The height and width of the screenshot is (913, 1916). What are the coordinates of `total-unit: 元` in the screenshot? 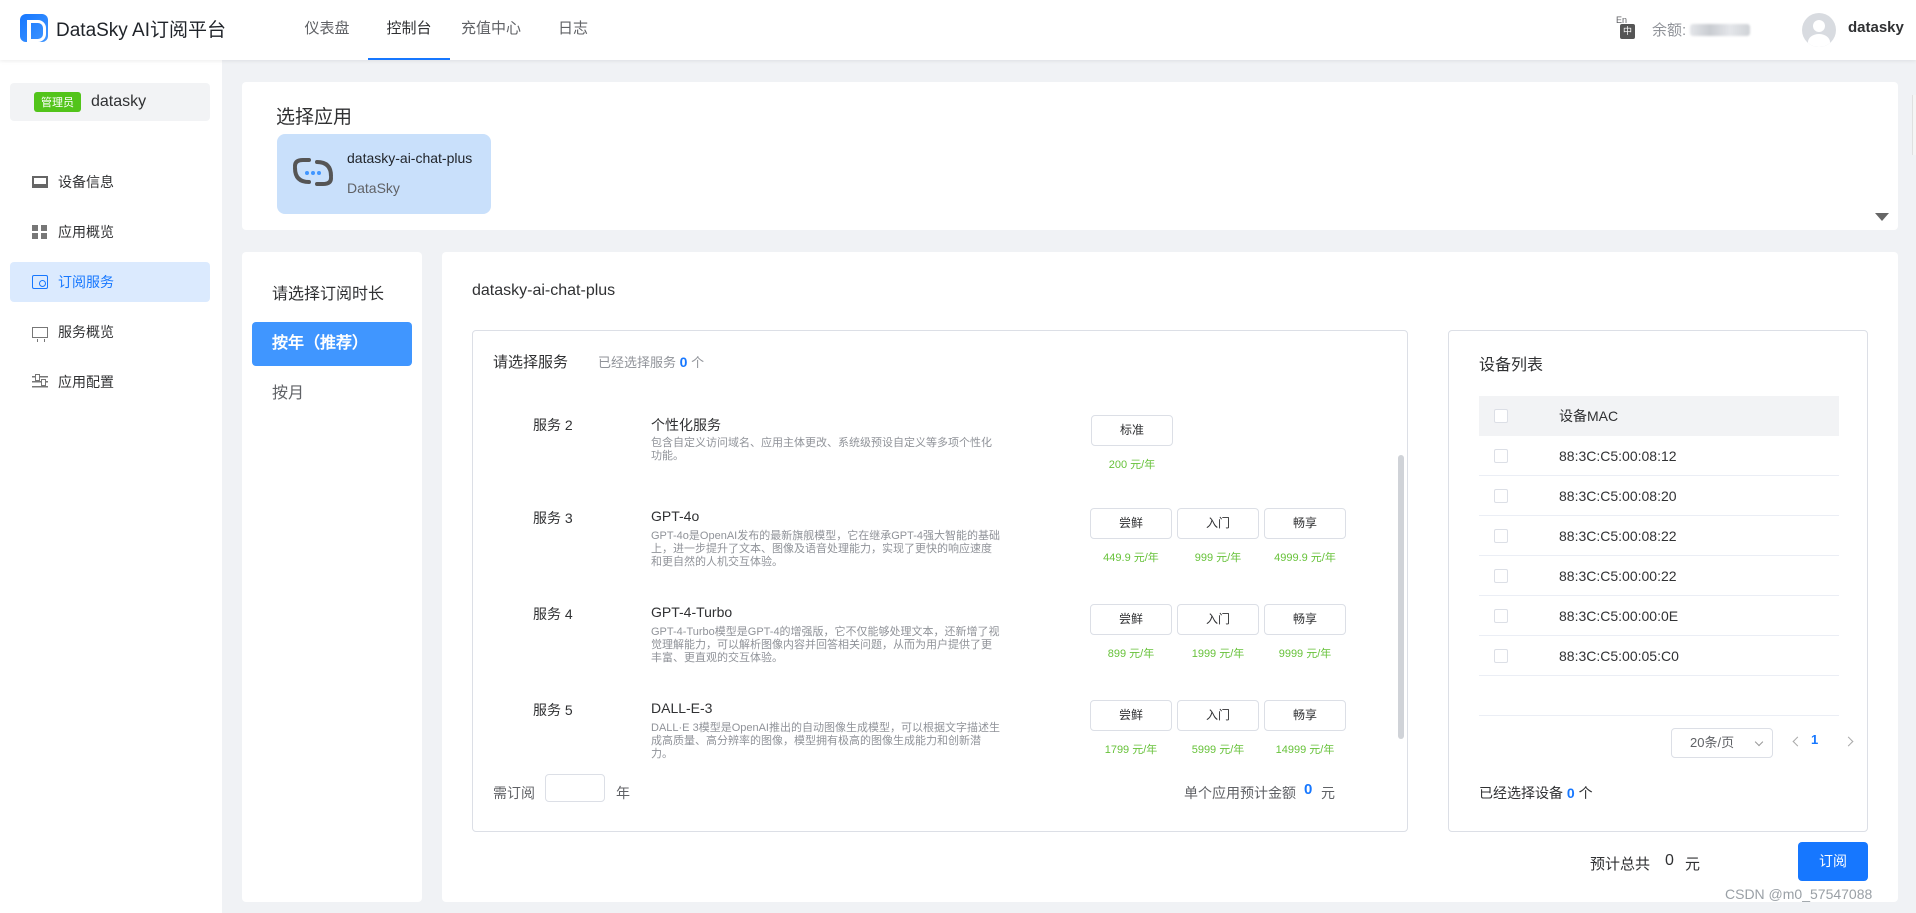 It's located at (1693, 864).